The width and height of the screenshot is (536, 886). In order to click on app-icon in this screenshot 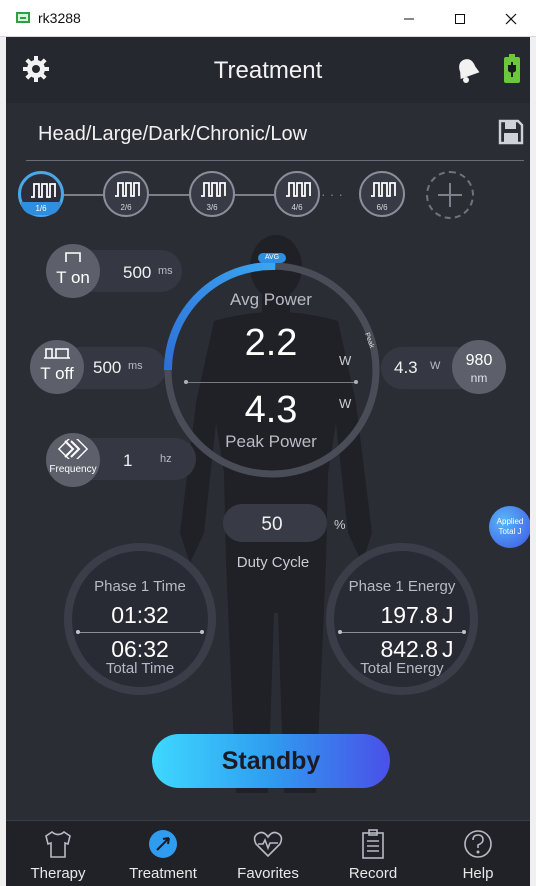, I will do `click(23, 17)`.